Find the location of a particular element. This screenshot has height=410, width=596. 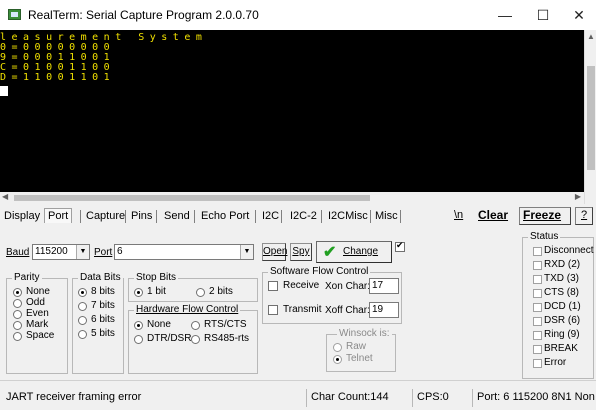

status-ring-label: Ring (9) is located at coordinates (562, 334).